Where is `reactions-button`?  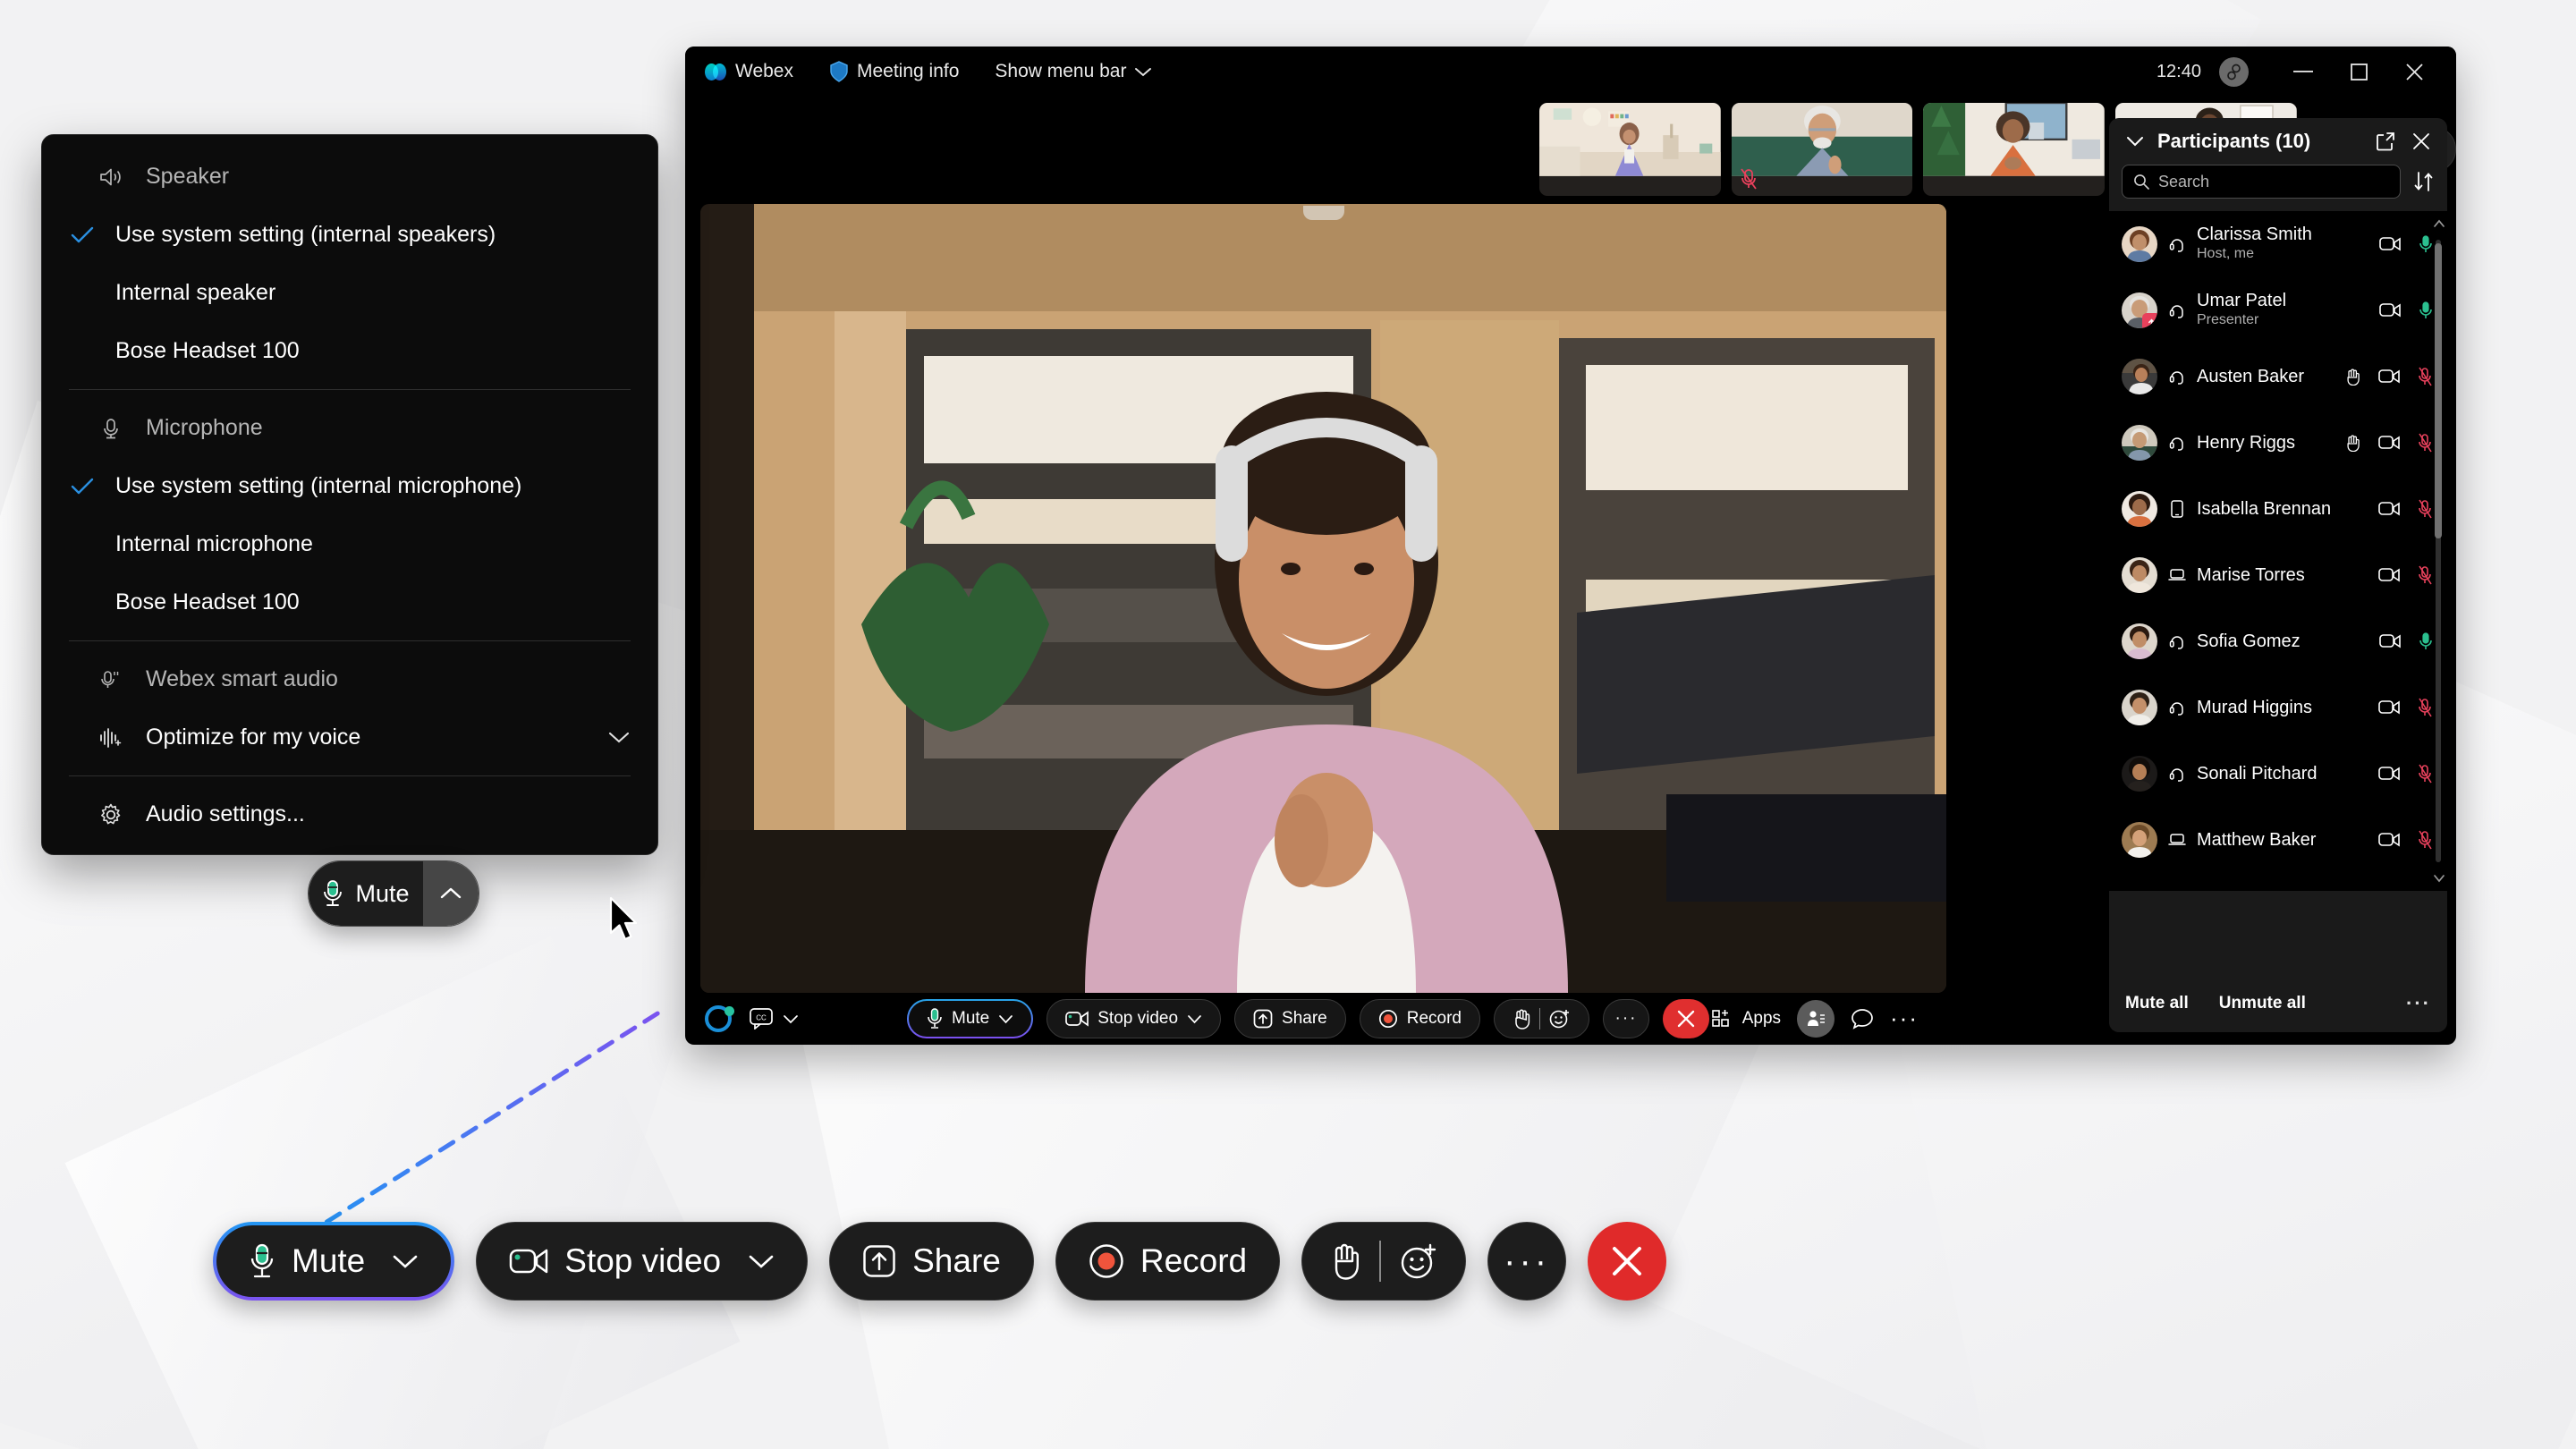 reactions-button is located at coordinates (1541, 1018).